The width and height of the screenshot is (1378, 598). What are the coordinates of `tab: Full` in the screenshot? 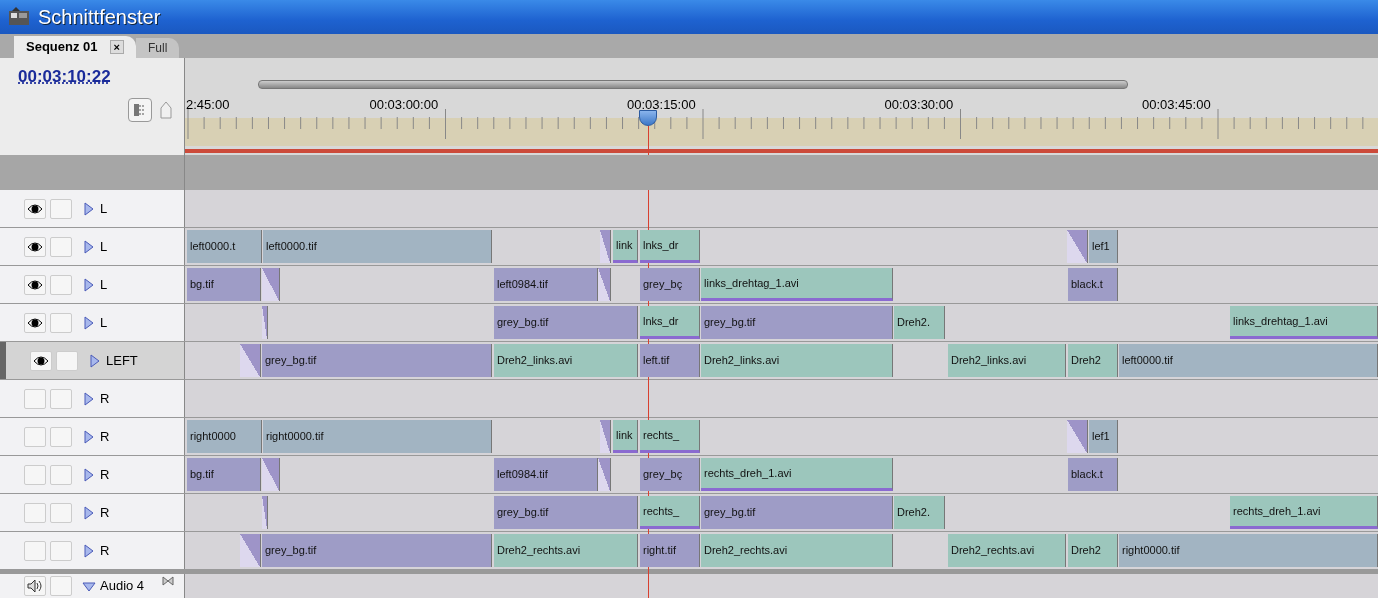 It's located at (157, 48).